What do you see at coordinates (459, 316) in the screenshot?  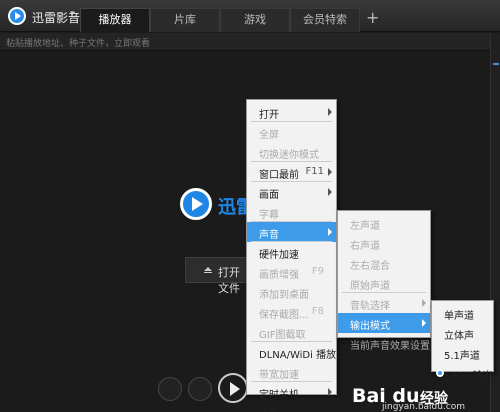 I see `output-menu-item-label: 单声道` at bounding box center [459, 316].